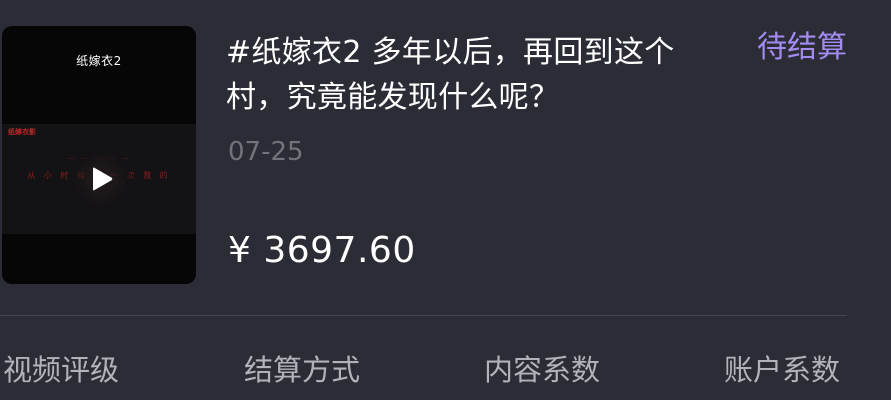  What do you see at coordinates (266, 152) in the screenshot?
I see `publish-date: 07-25` at bounding box center [266, 152].